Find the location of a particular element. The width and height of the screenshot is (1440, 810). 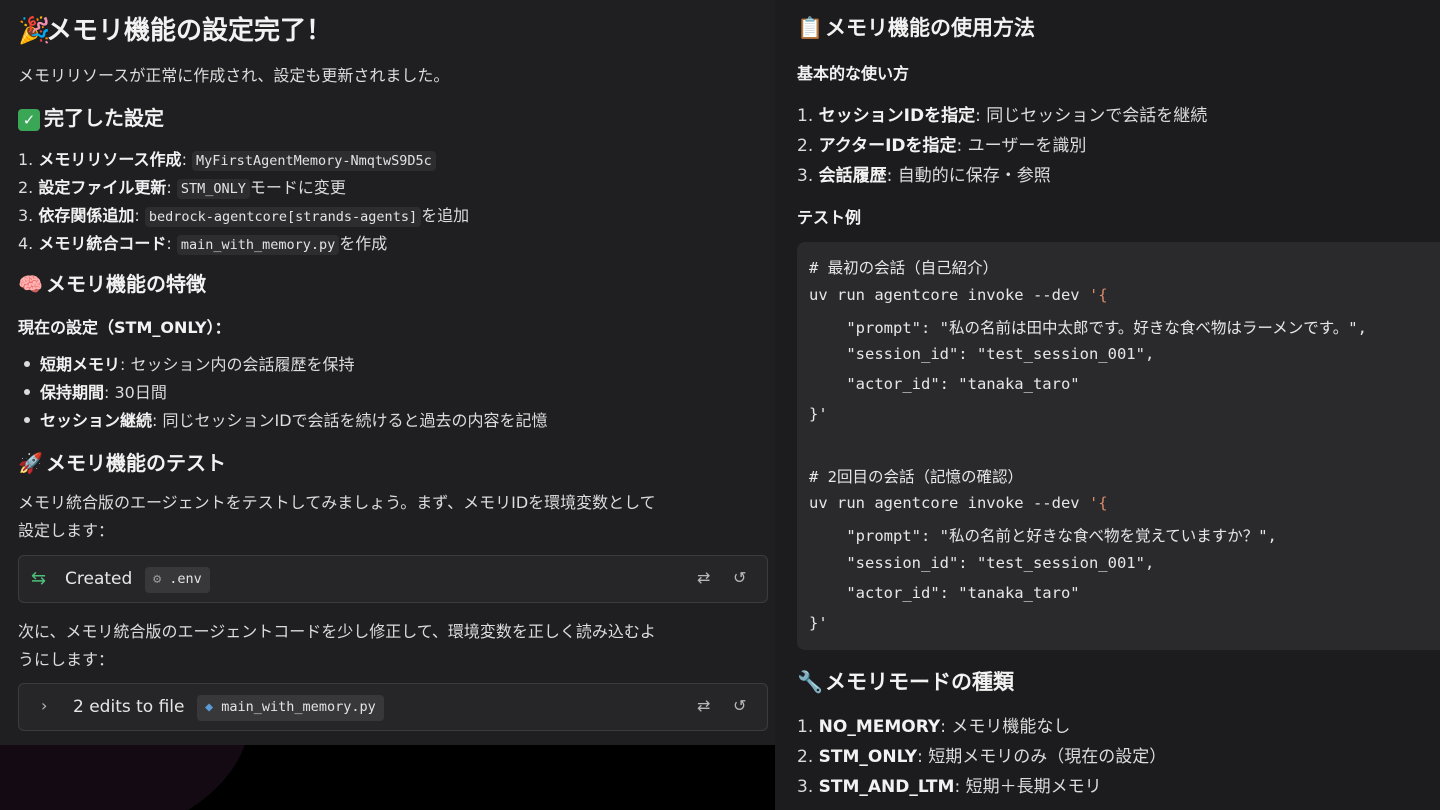

gear-icon: ⚙ is located at coordinates (157, 579).